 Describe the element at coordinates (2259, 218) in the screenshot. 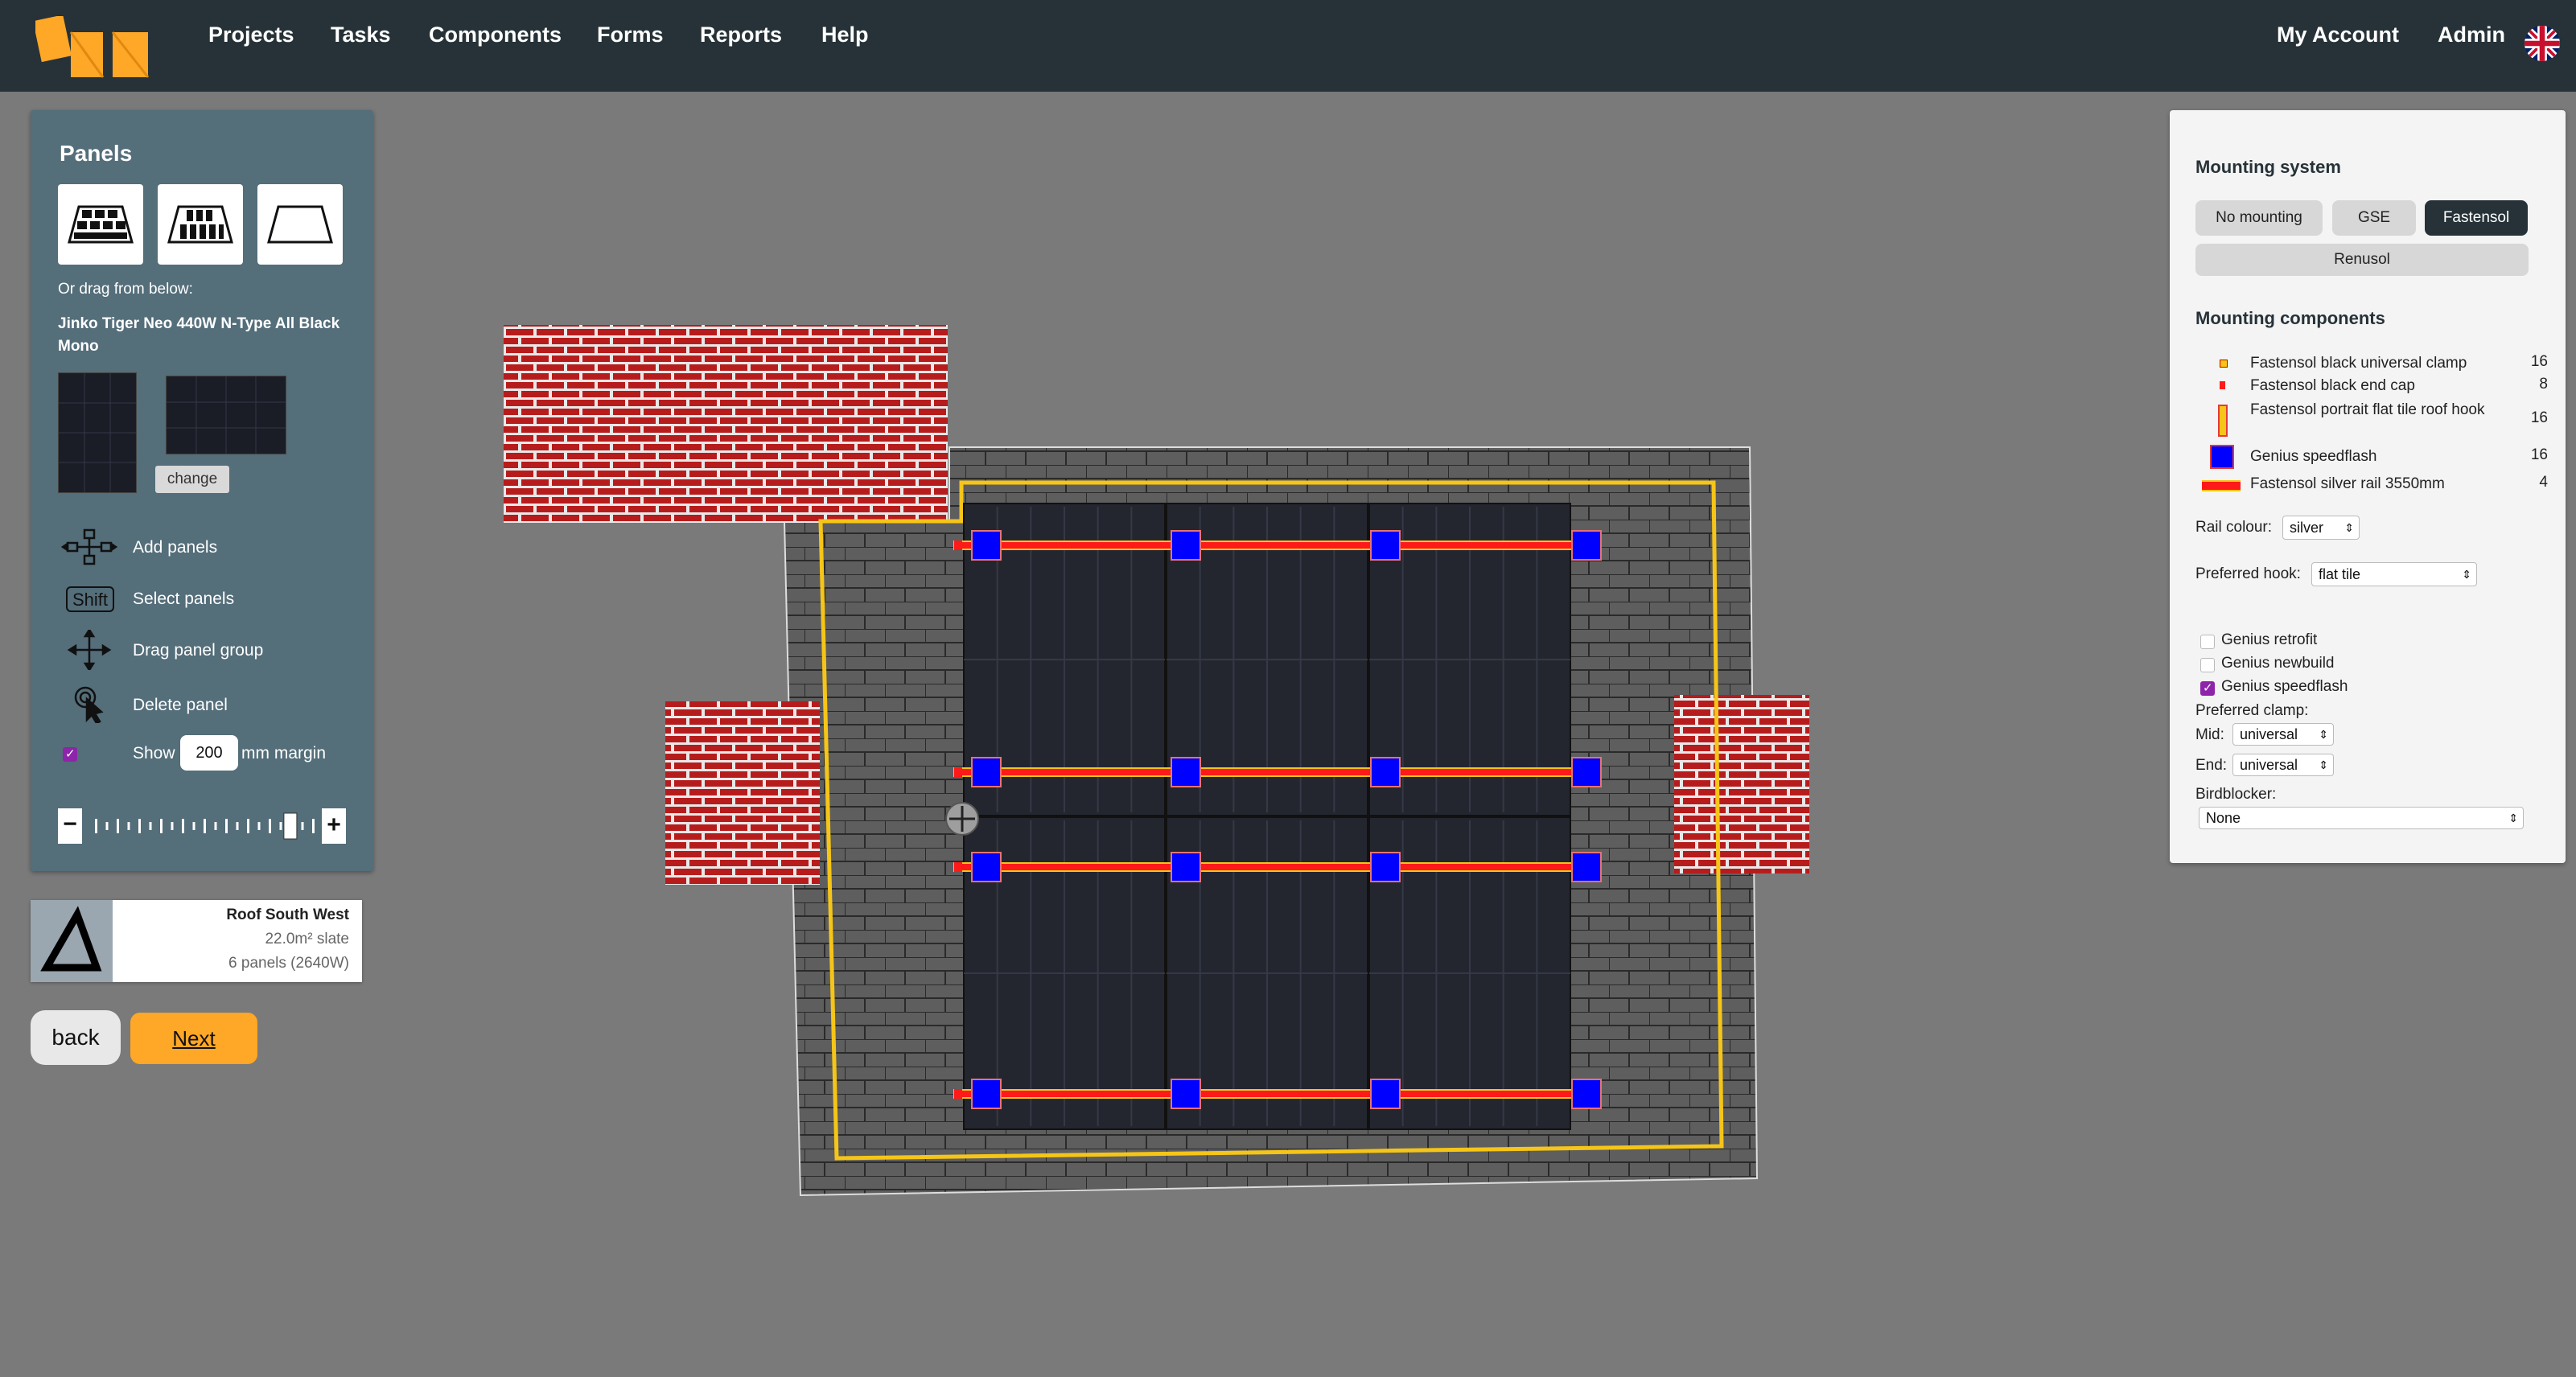

I see `mounting-option-none: No mounting` at that location.